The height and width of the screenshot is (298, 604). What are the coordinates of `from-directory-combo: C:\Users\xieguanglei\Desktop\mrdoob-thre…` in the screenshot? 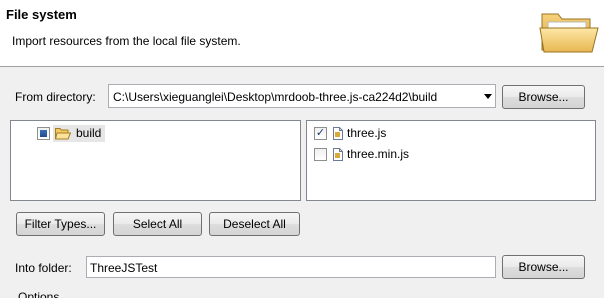 It's located at (302, 96).